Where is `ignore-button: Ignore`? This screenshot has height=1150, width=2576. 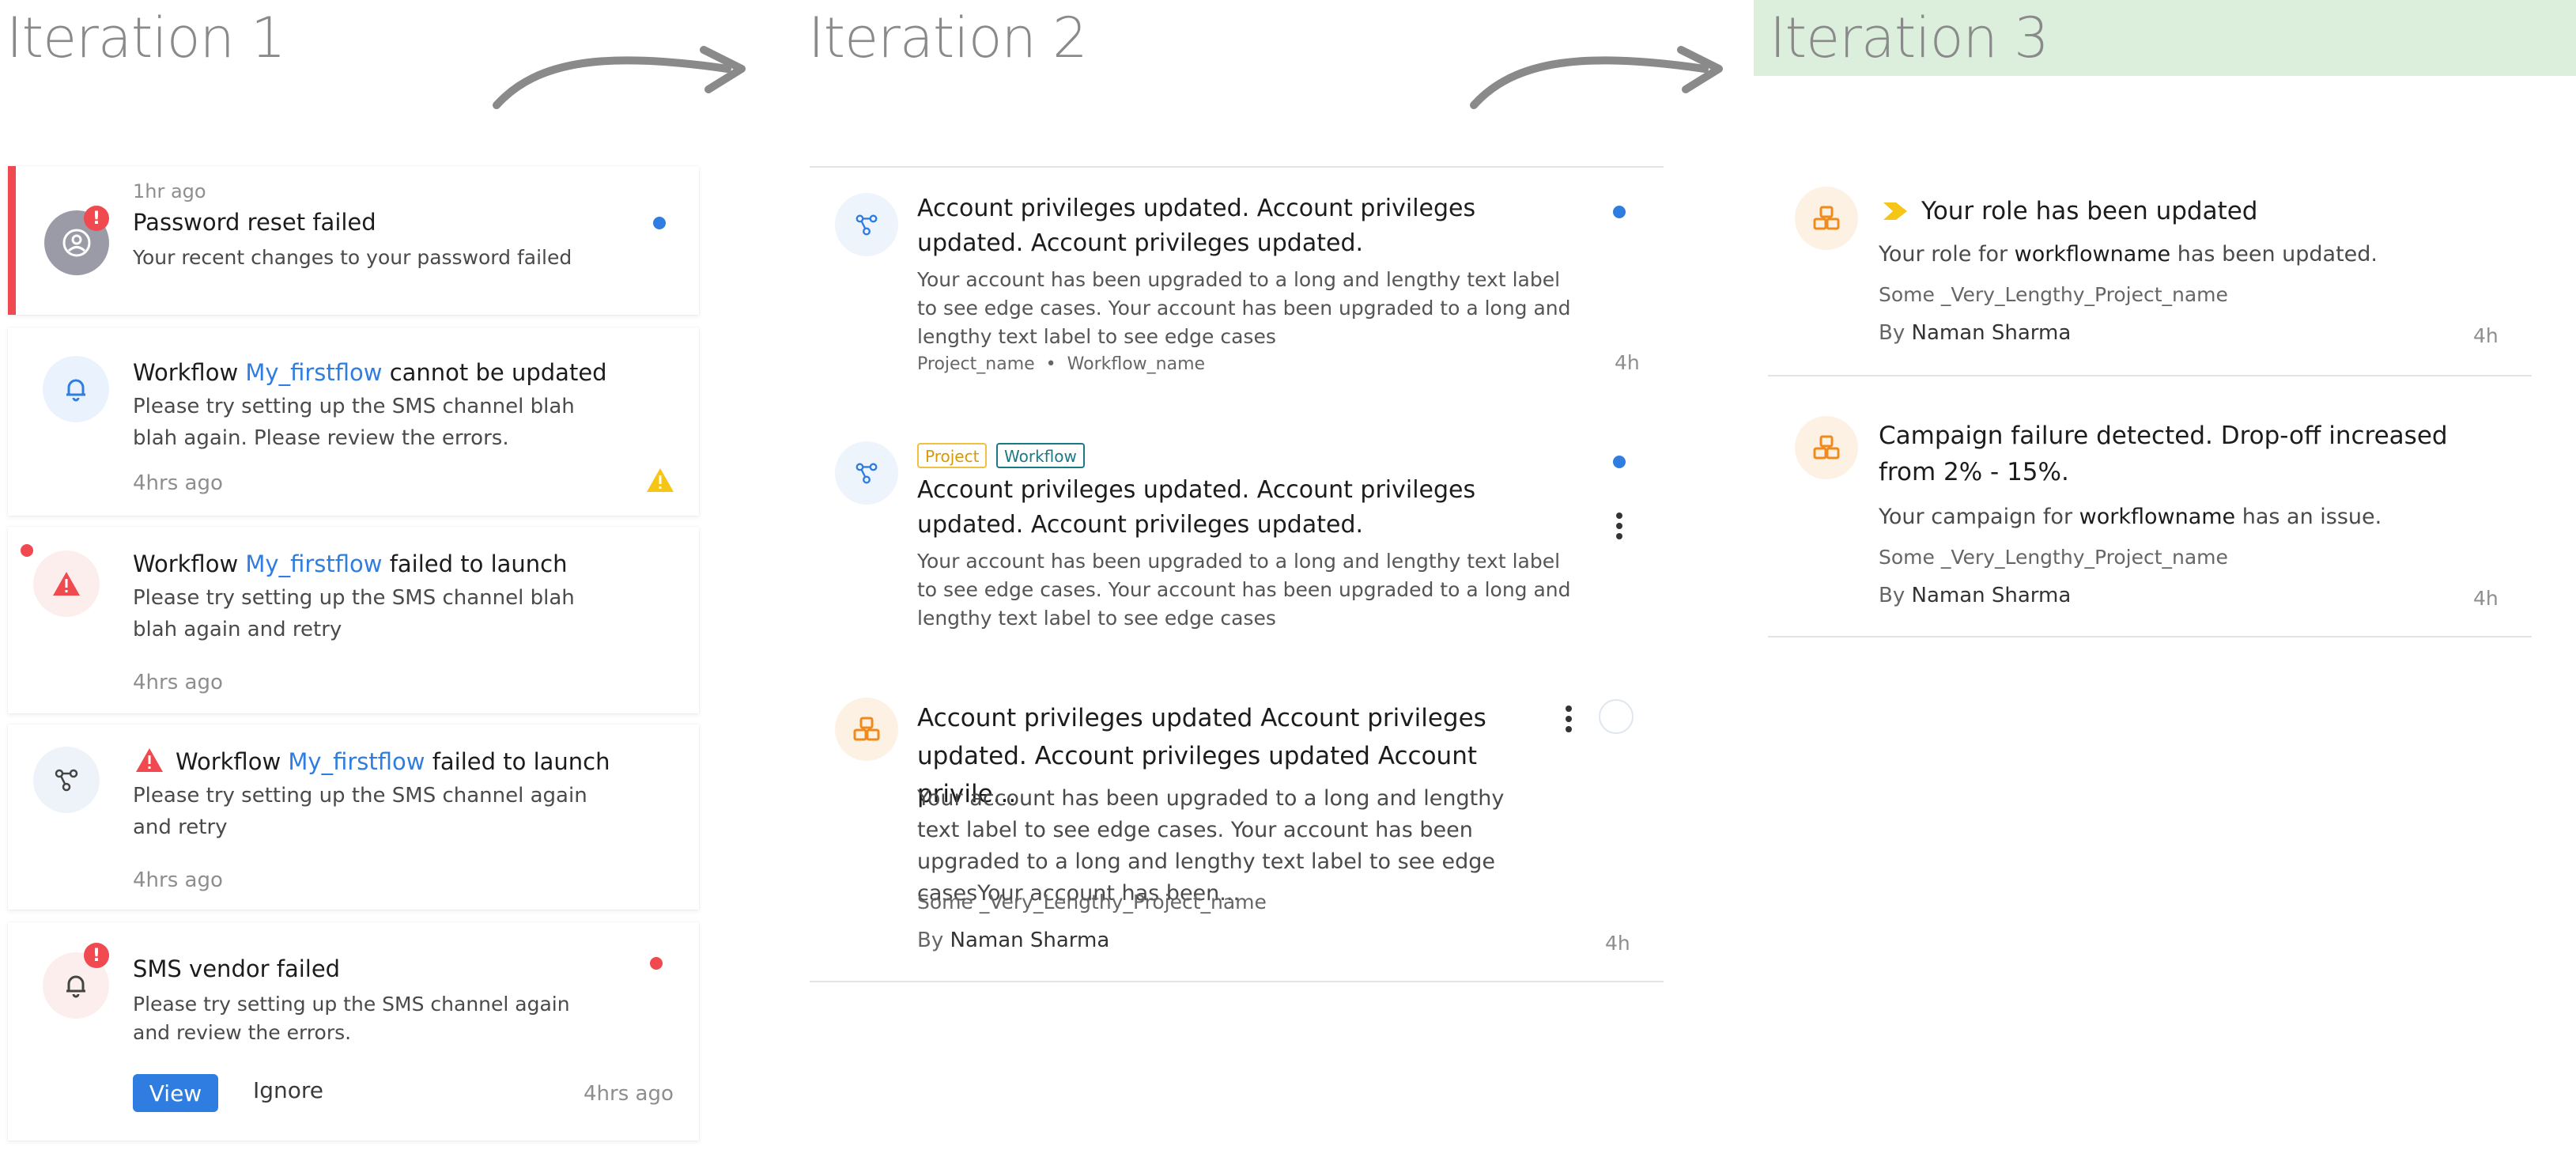
ignore-button: Ignore is located at coordinates (288, 1090).